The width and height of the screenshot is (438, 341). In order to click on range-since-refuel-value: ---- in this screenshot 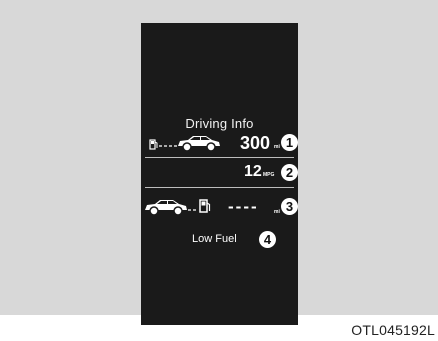, I will do `click(243, 206)`.